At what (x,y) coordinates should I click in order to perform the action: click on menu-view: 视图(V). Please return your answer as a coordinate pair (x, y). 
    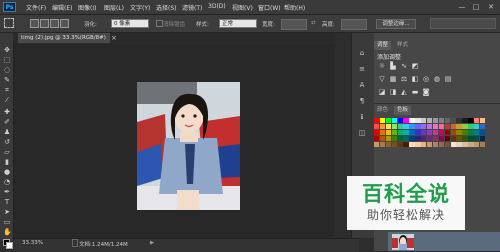
    Looking at the image, I should click on (242, 7).